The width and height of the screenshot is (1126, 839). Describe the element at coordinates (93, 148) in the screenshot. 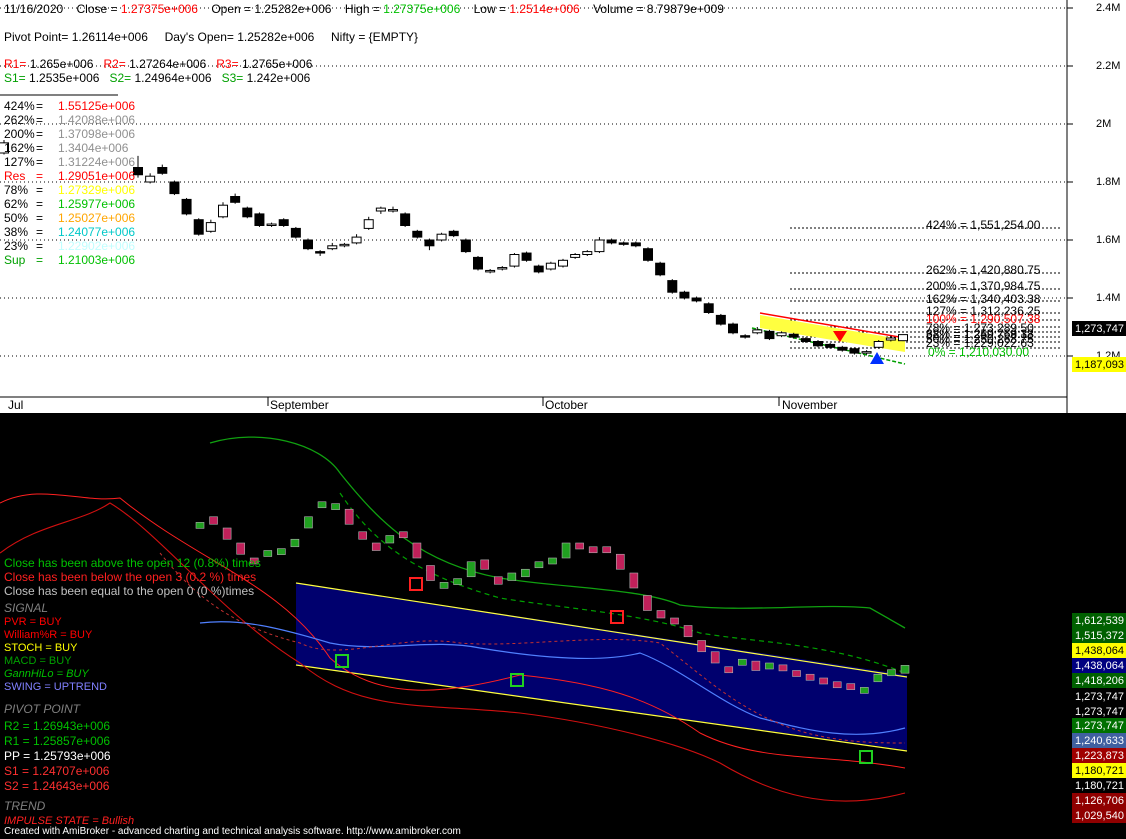

I see `fib-left-value: 1.3404e+006` at that location.